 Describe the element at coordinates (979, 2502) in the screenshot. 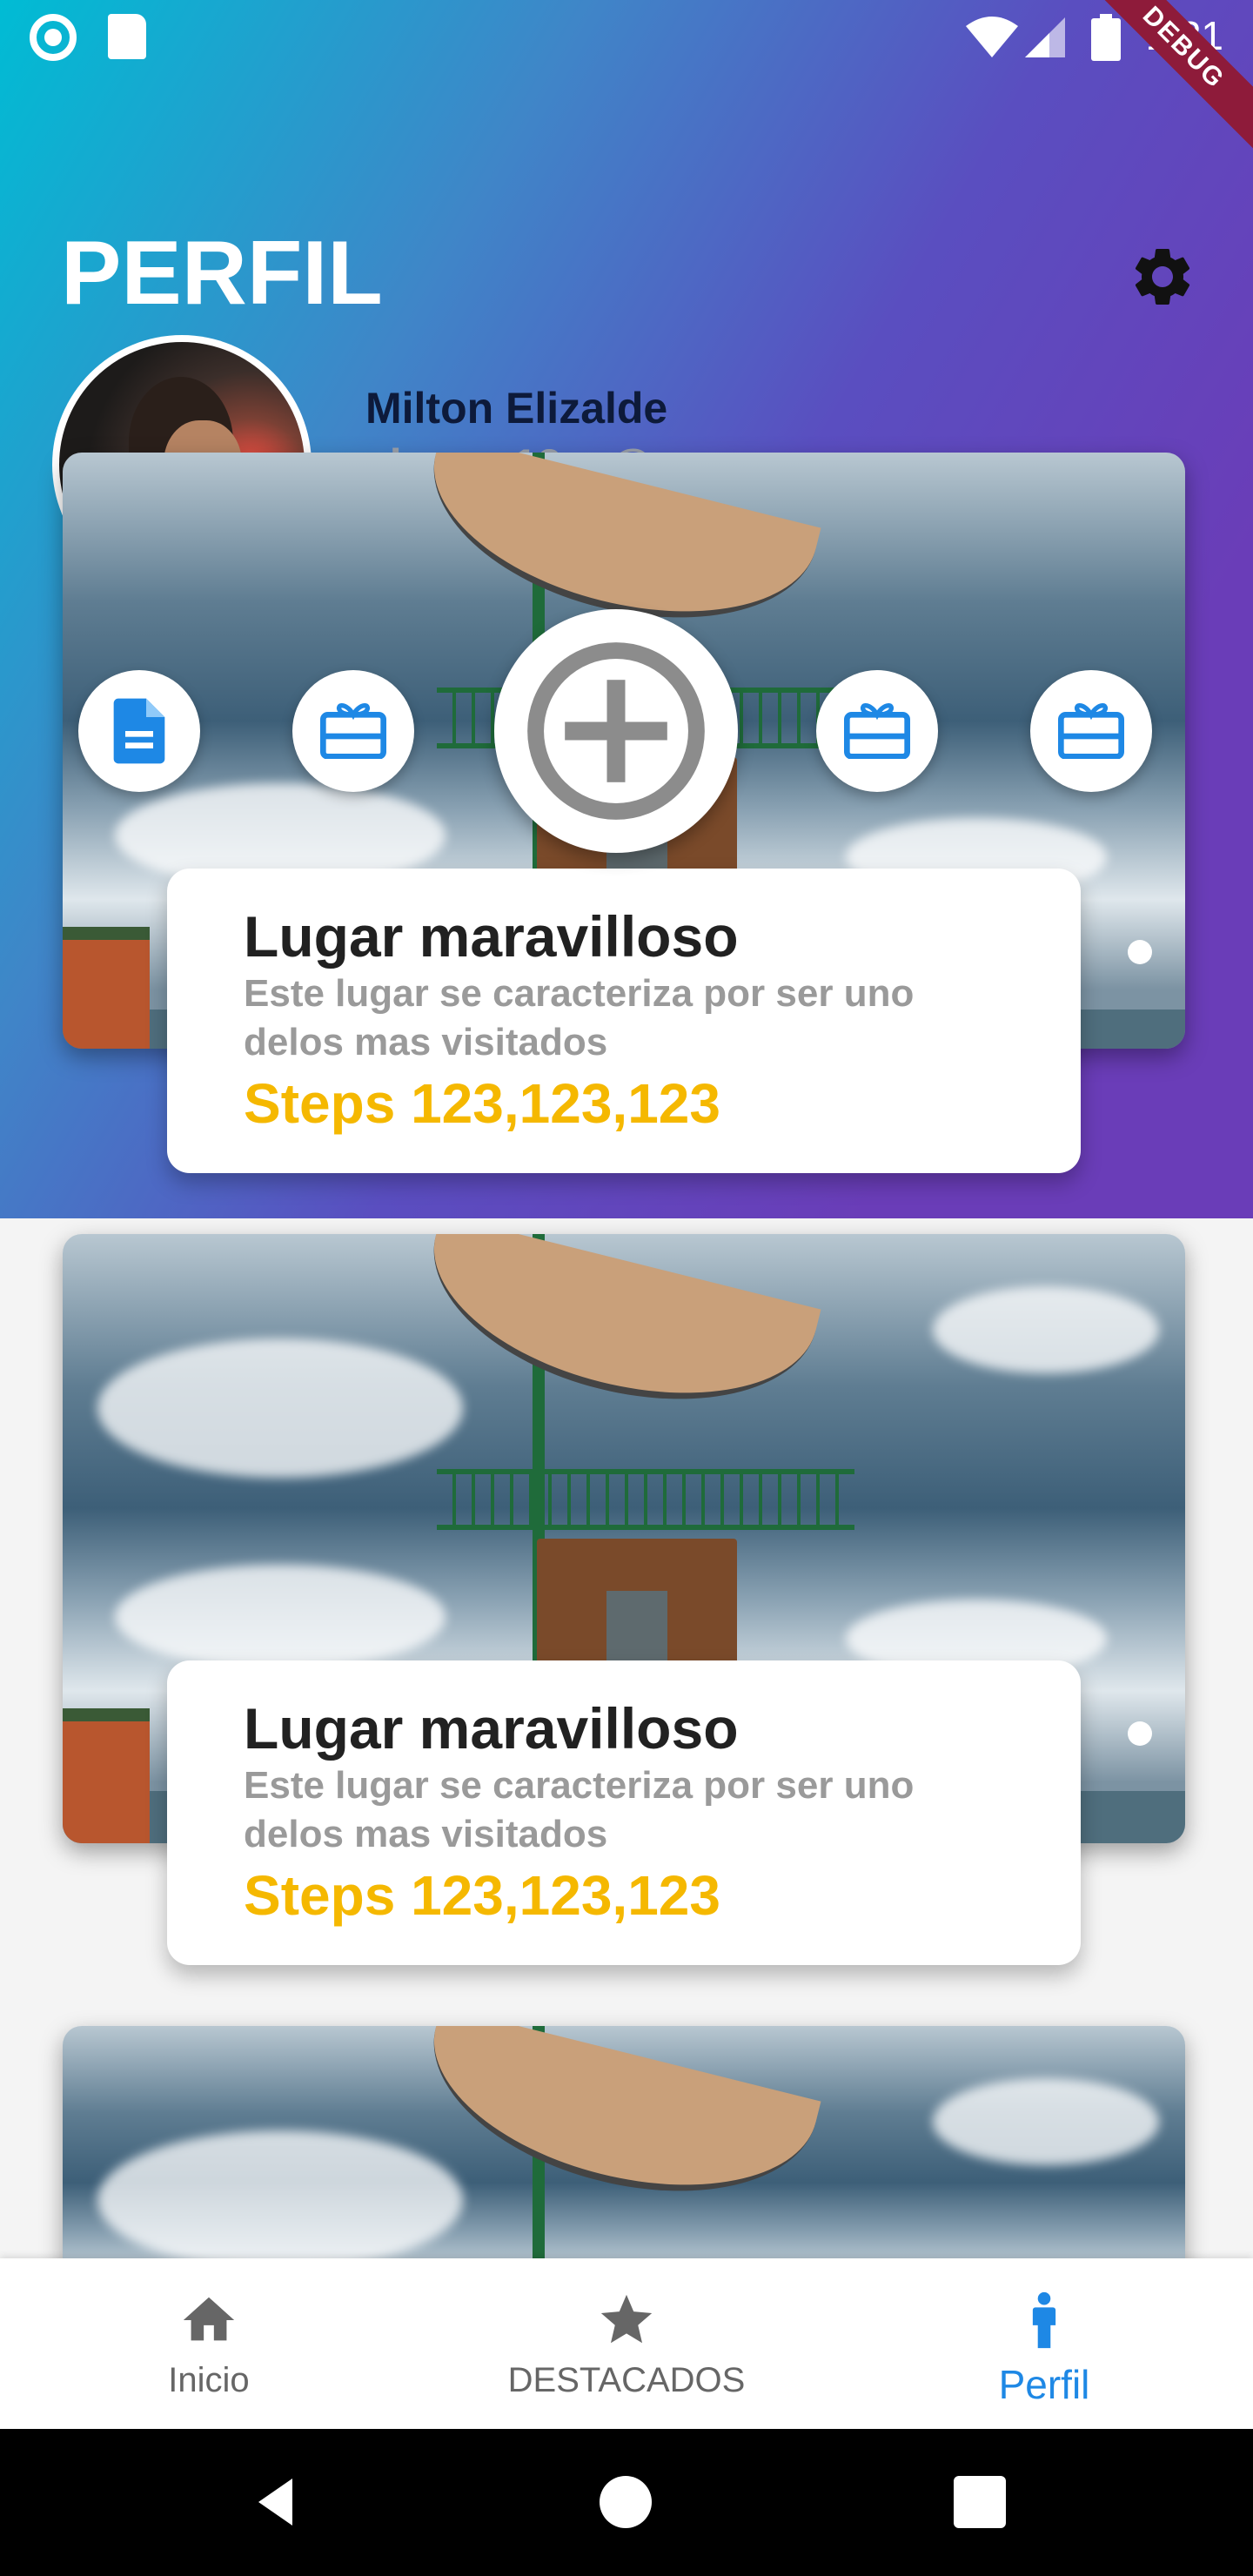

I see `recents-icon` at that location.